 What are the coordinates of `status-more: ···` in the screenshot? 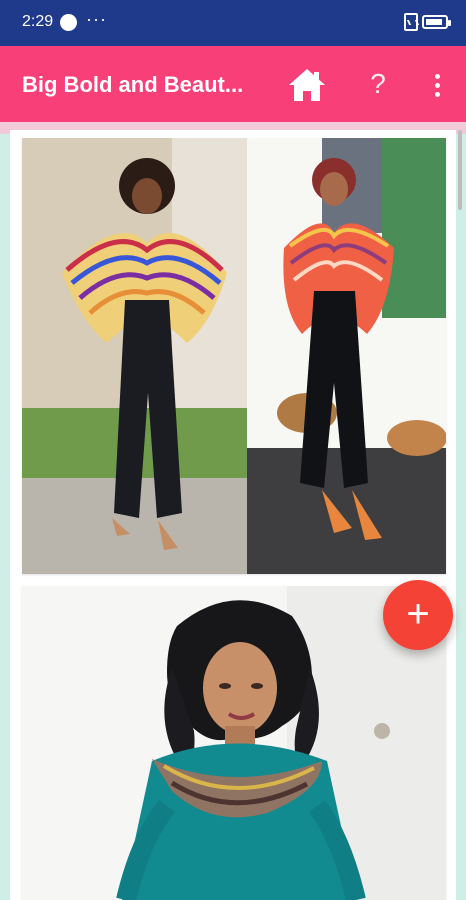 It's located at (96, 19).